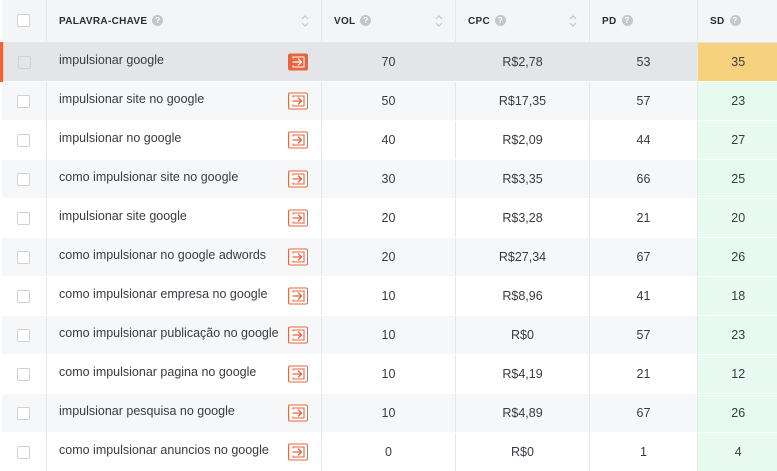 This screenshot has width=777, height=471. Describe the element at coordinates (522, 374) in the screenshot. I see `cpc-cell: R$4,19` at that location.